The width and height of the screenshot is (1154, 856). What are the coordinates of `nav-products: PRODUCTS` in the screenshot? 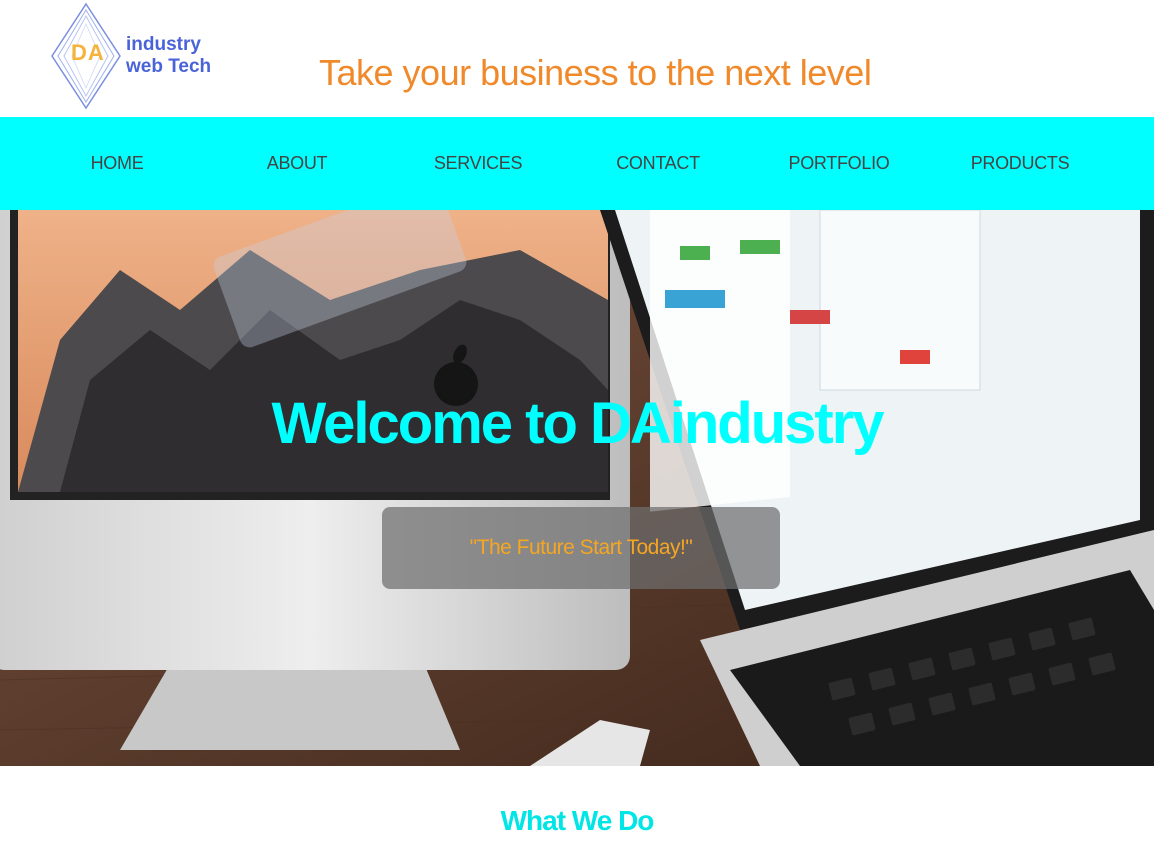 It's located at (1020, 163).